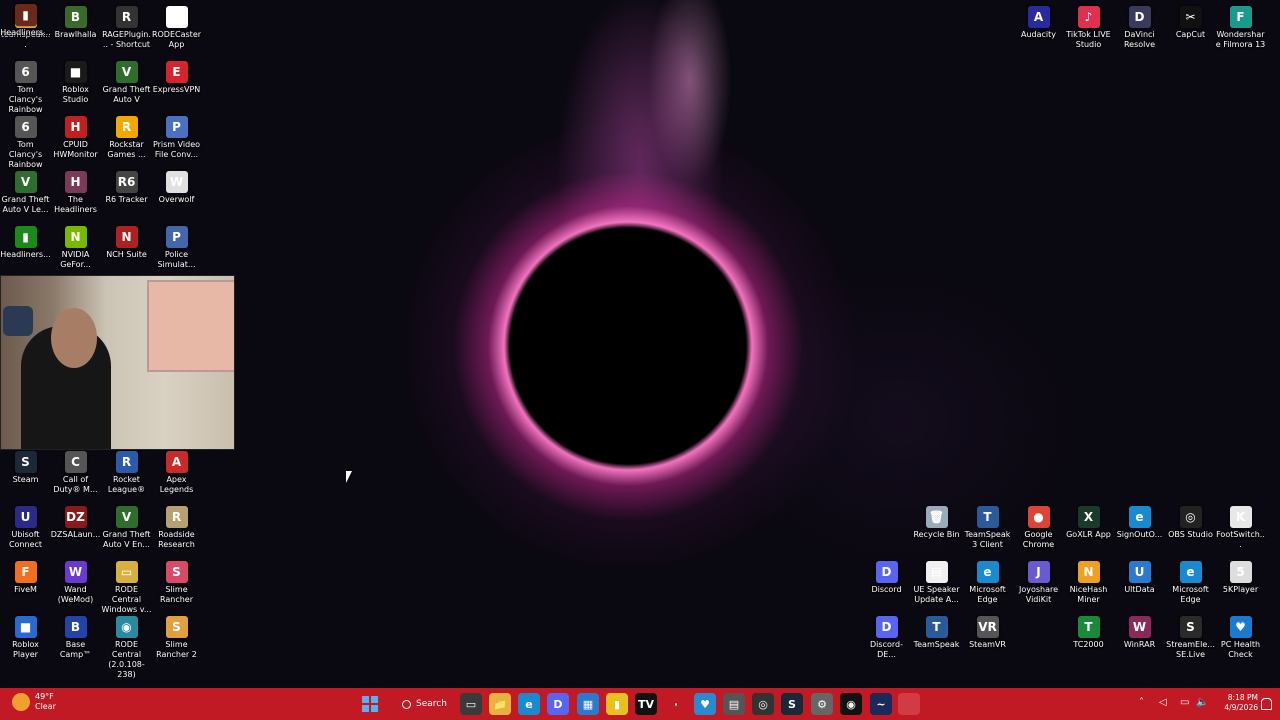 The height and width of the screenshot is (720, 1280). Describe the element at coordinates (126, 646) in the screenshot. I see `desktop-shortcut: ◉ RODE Central (2.0.108-238)` at that location.